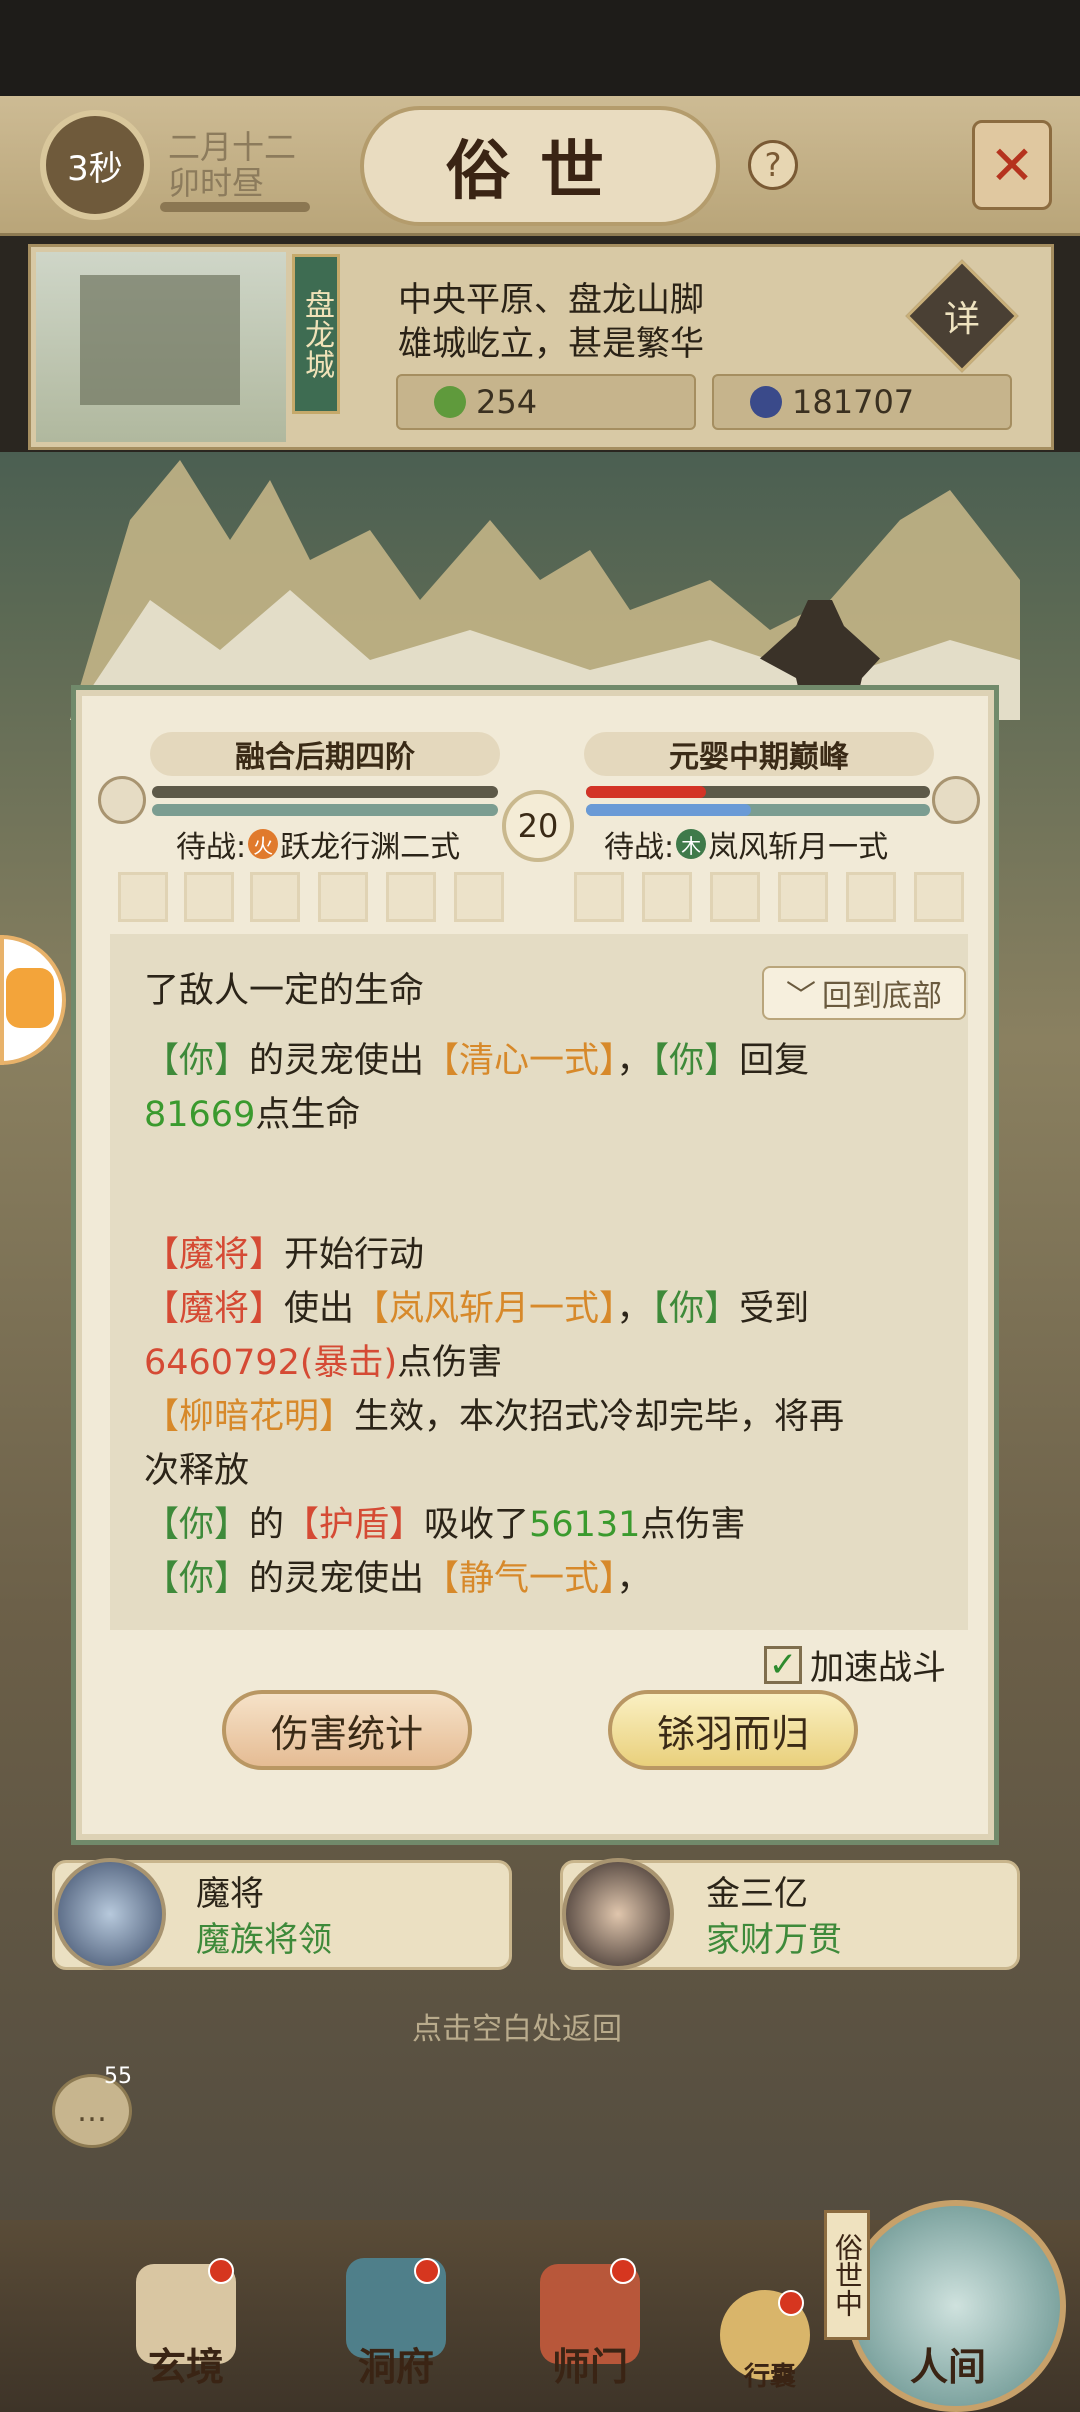 This screenshot has height=2412, width=1080. Describe the element at coordinates (855, 1664) in the screenshot. I see `speed-battle-toggle: ✓ 加速战斗` at that location.